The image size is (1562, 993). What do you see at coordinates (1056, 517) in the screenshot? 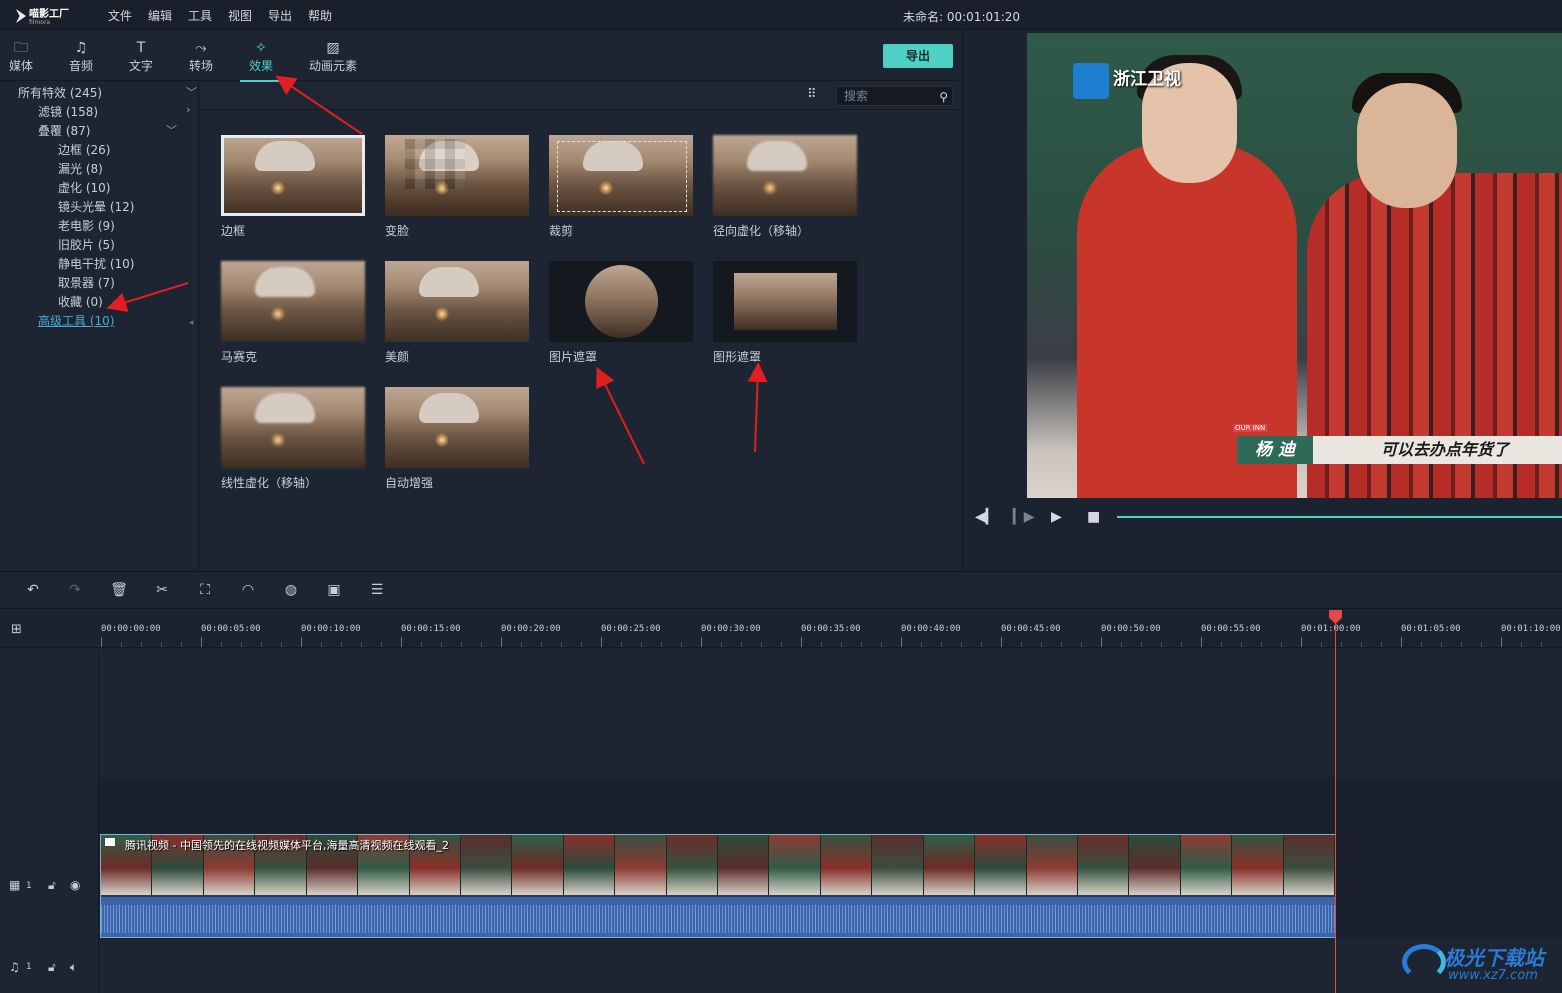
I see `play-icon: ▶` at bounding box center [1056, 517].